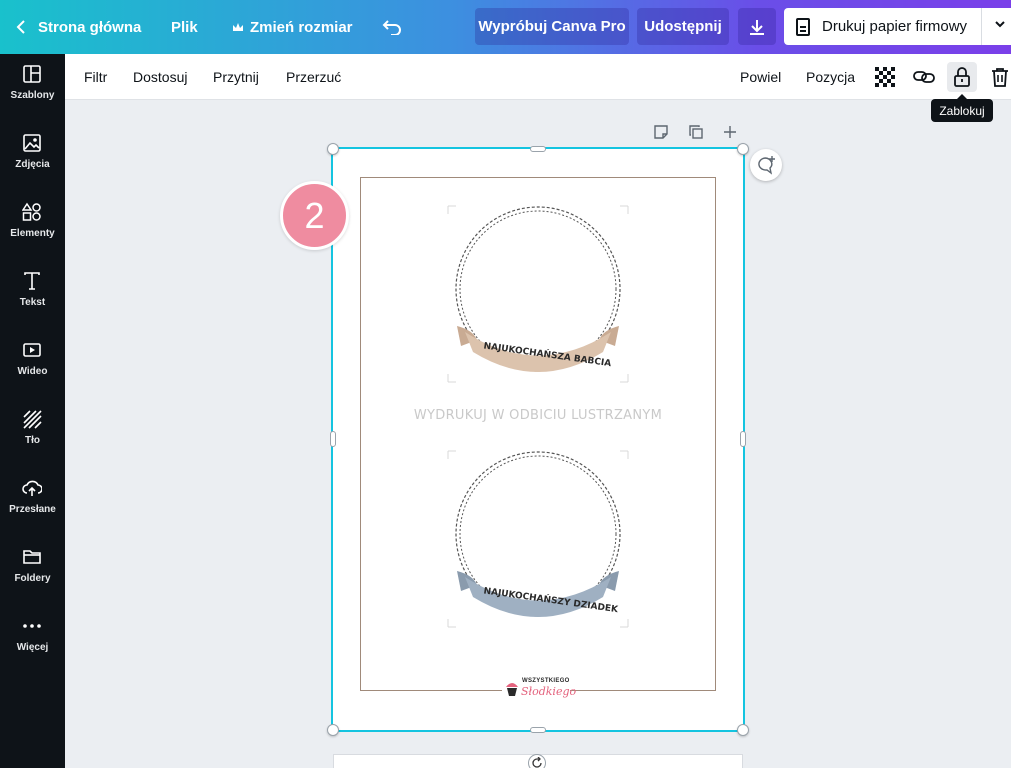 This screenshot has height=768, width=1011. I want to click on link-icon, so click(924, 77).